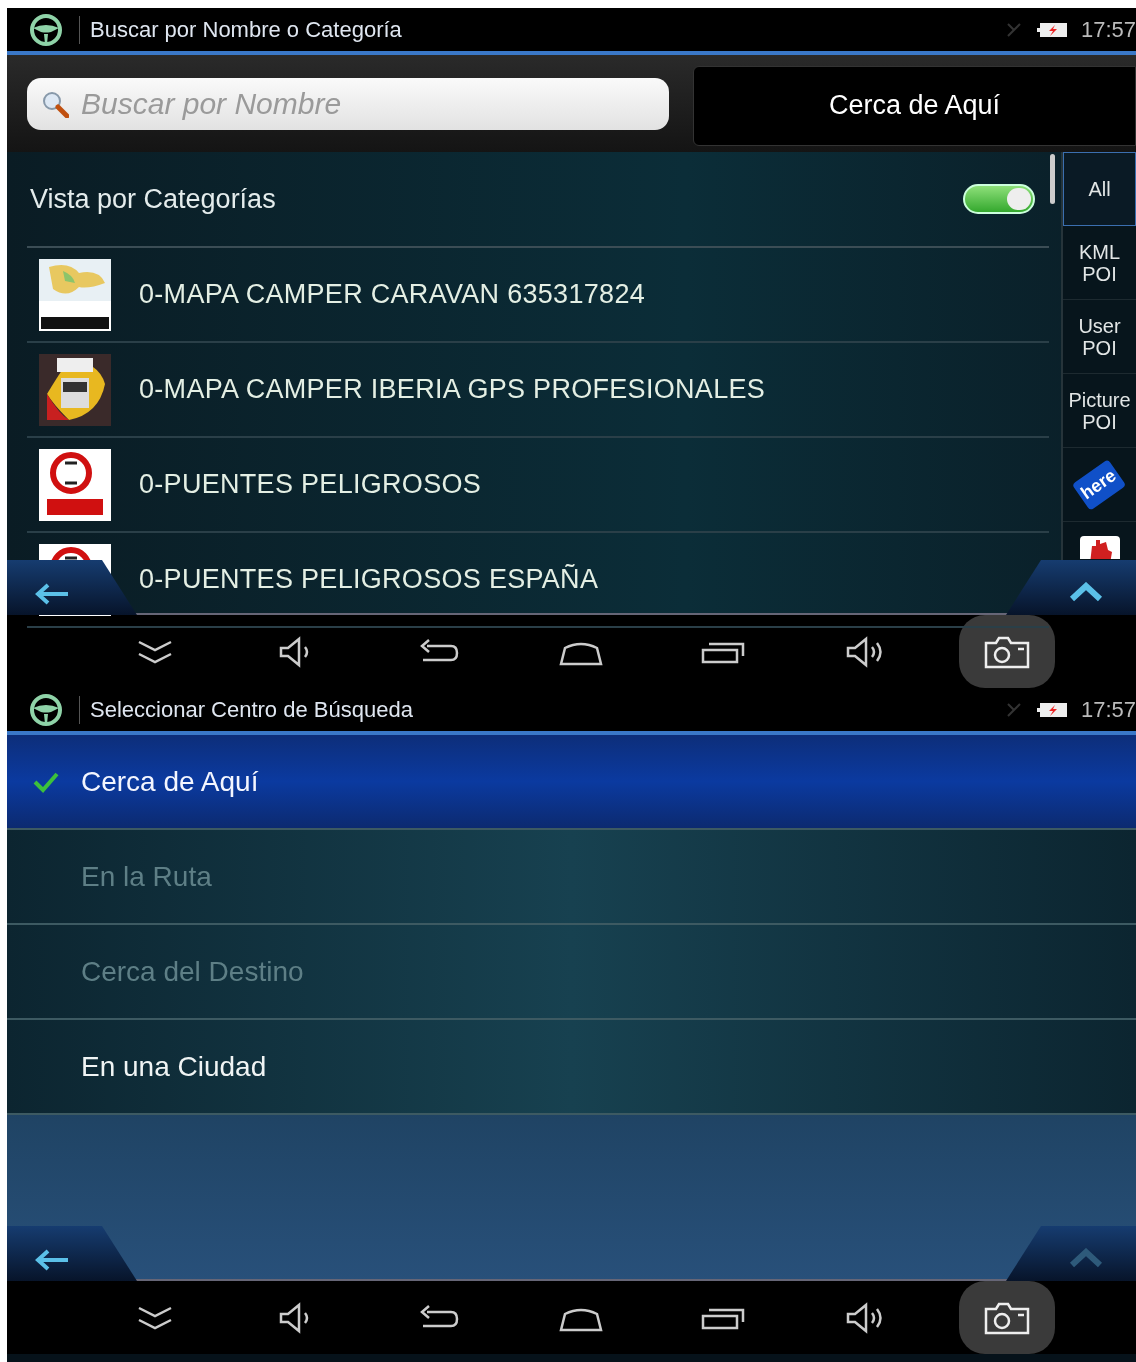 This screenshot has width=1136, height=1362. Describe the element at coordinates (914, 105) in the screenshot. I see `search-center-button: Cerca de Aquí` at that location.